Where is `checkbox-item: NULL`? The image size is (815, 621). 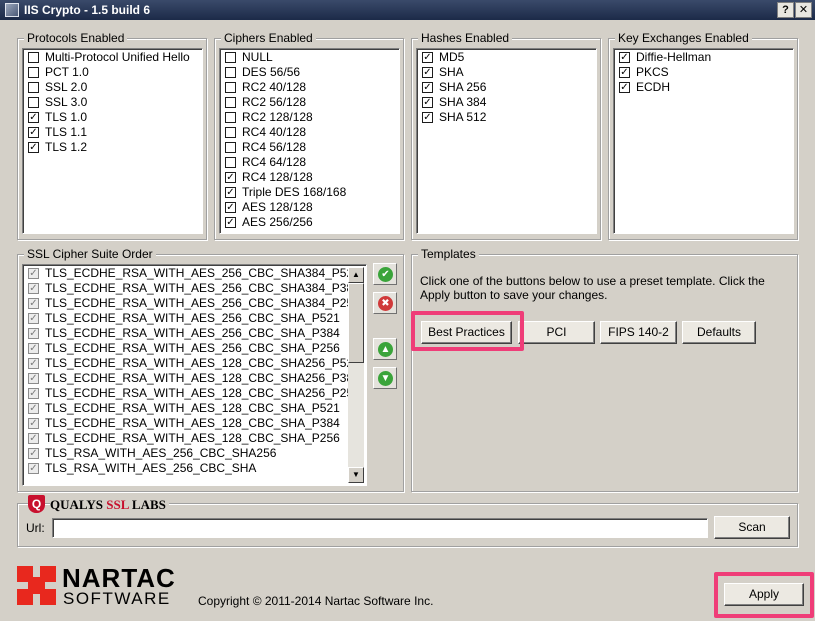 checkbox-item: NULL is located at coordinates (309, 57).